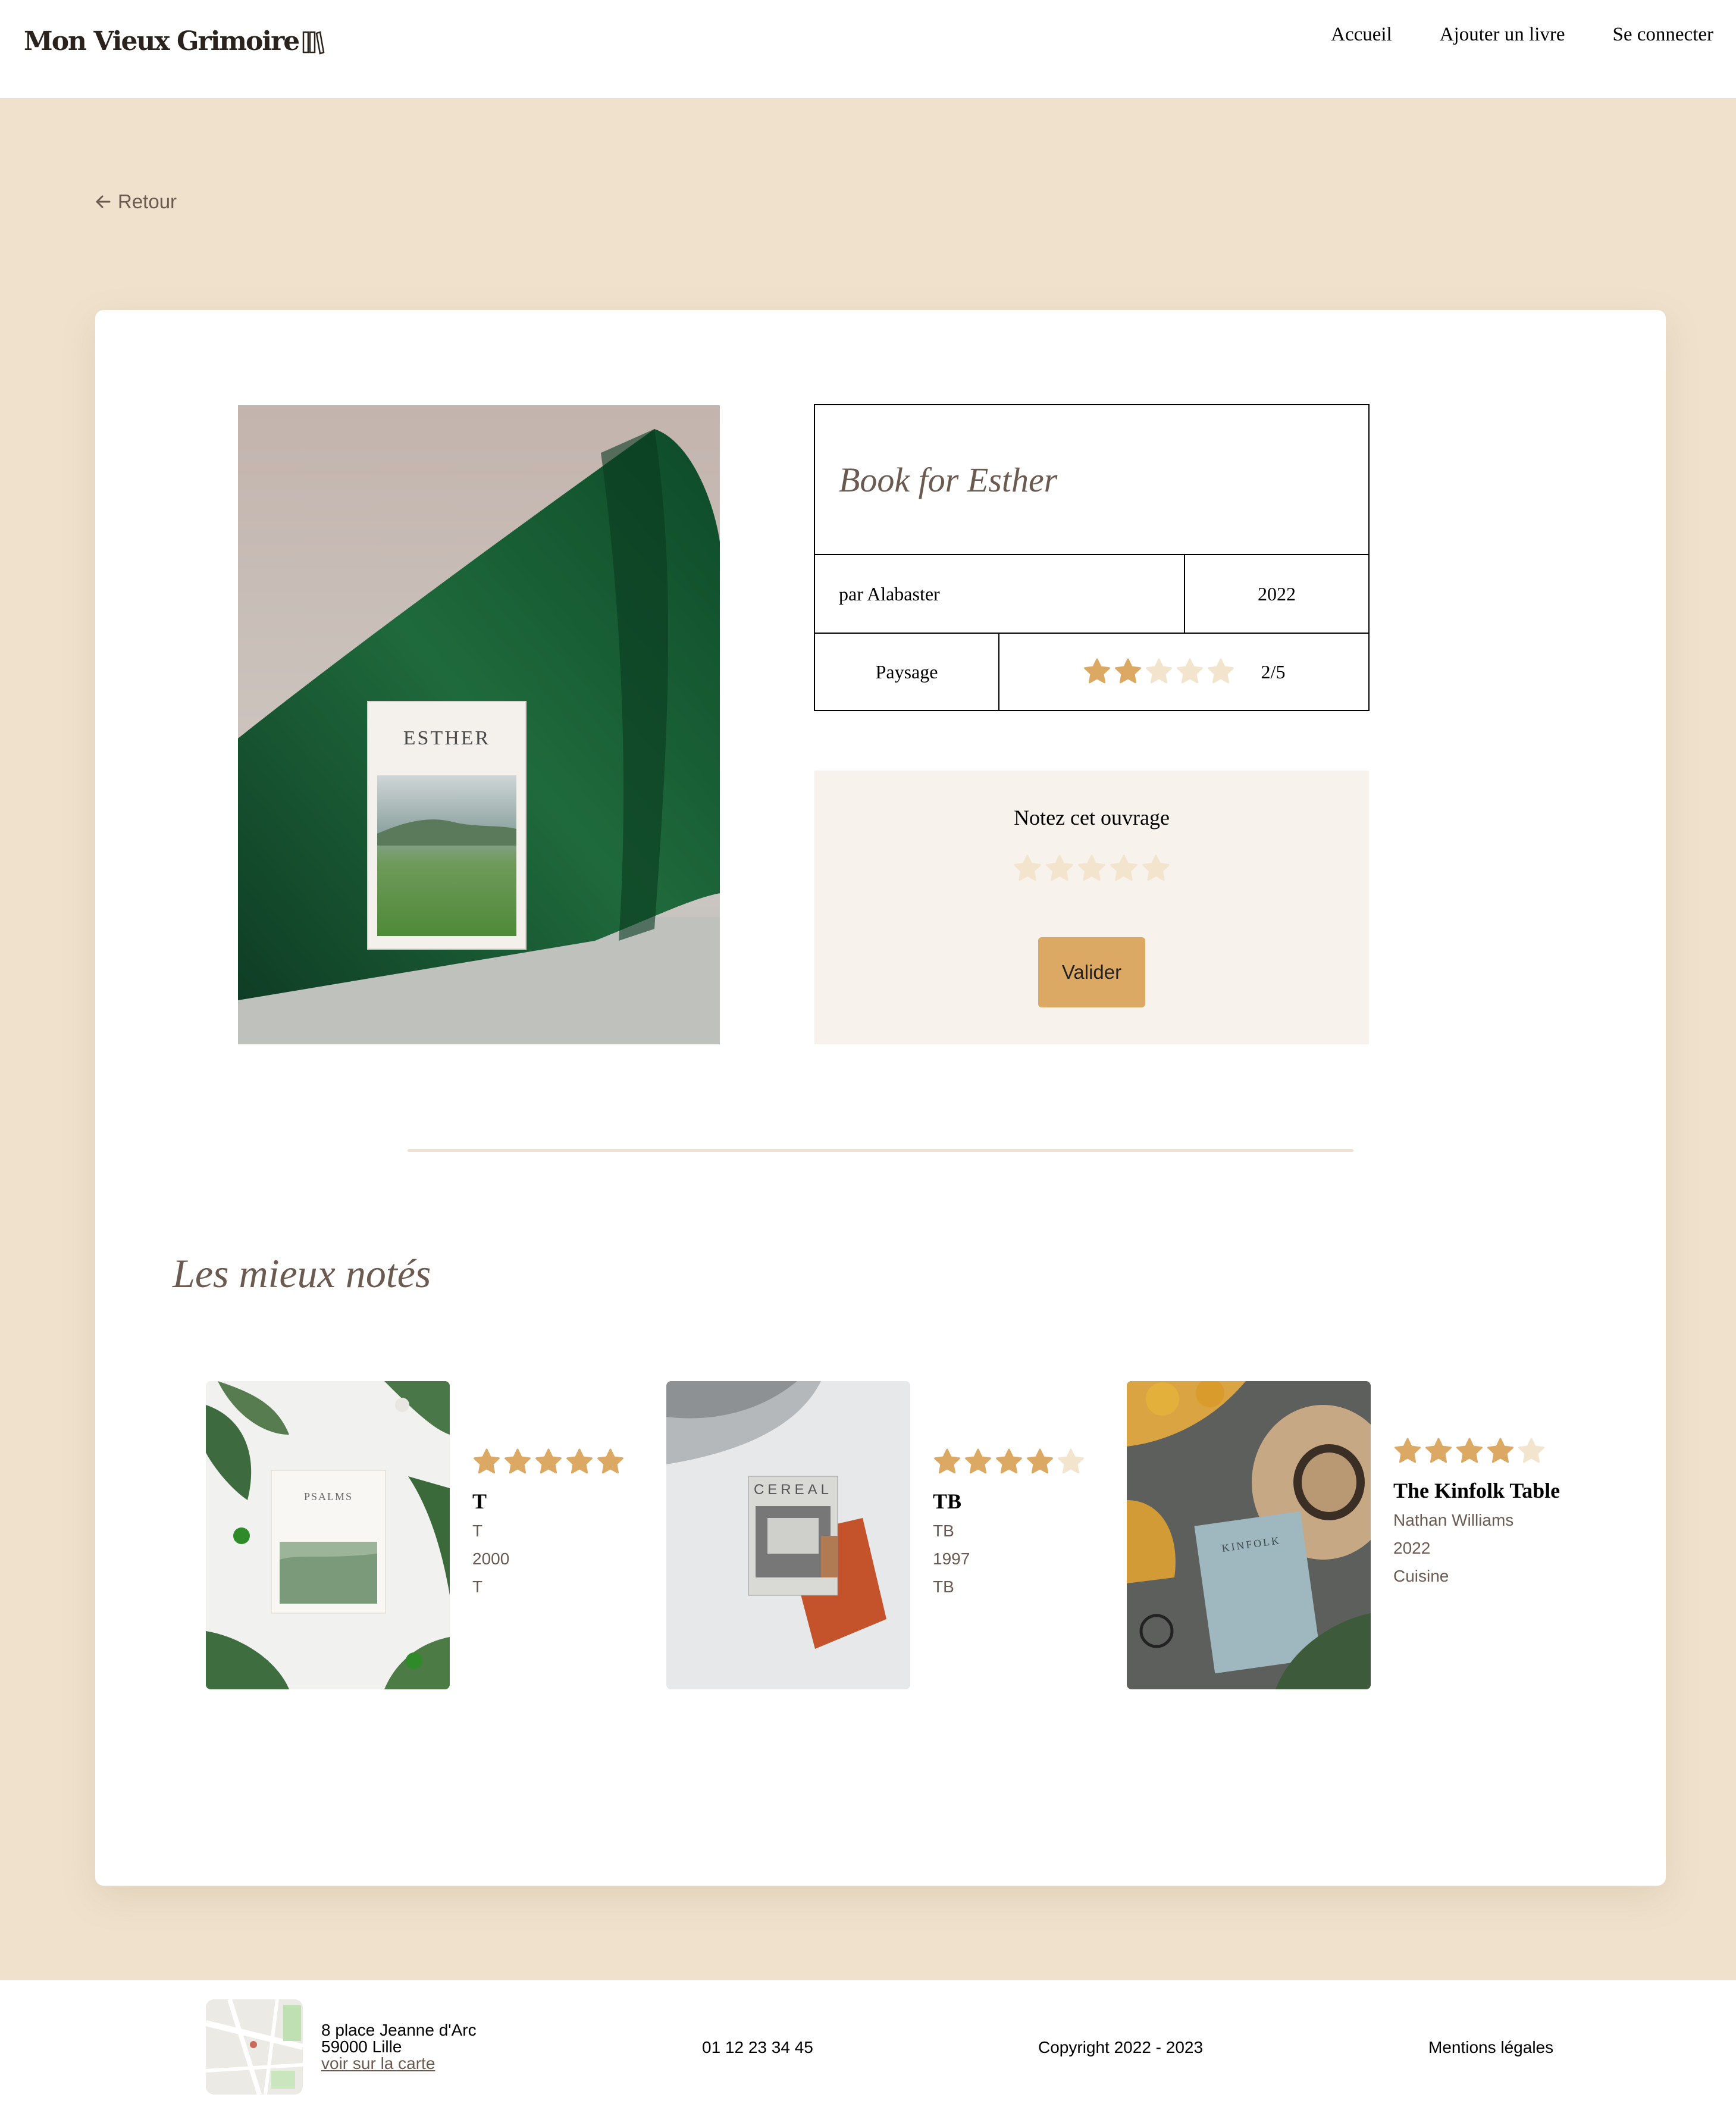 This screenshot has height=2113, width=1736. What do you see at coordinates (558, 1501) in the screenshot?
I see `book-title: T` at bounding box center [558, 1501].